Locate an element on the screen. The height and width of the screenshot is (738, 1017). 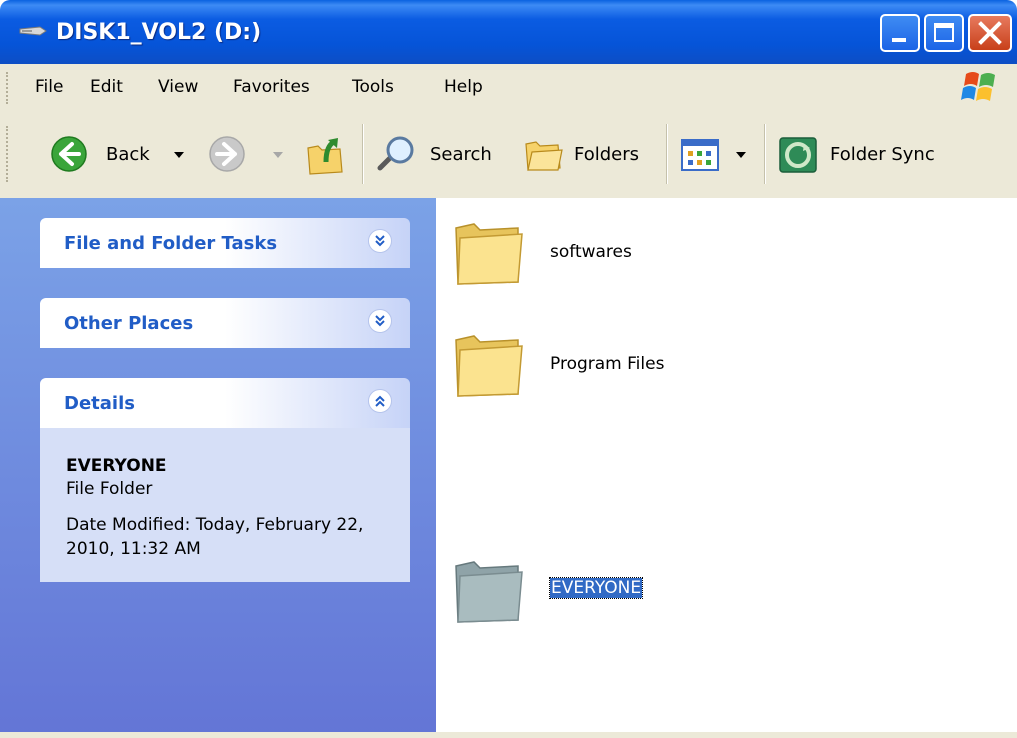
file-item: softwares is located at coordinates (567, 255).